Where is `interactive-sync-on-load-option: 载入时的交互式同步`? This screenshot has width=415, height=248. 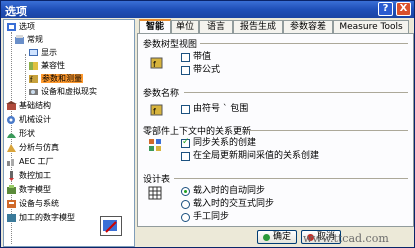 interactive-sync-on-load-option: 载入时的交互式同步 is located at coordinates (227, 205).